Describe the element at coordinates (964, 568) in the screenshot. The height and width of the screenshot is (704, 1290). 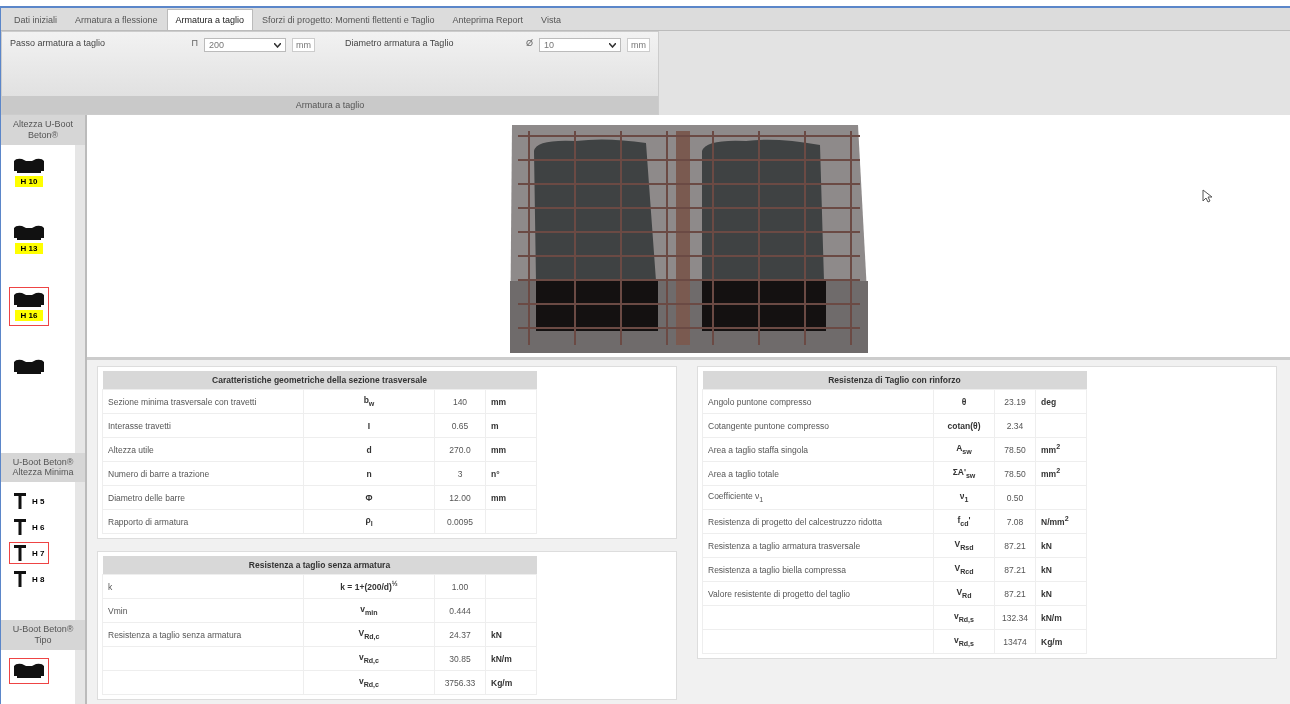
I see `symbol-cell: V$_{Rcd}$` at that location.